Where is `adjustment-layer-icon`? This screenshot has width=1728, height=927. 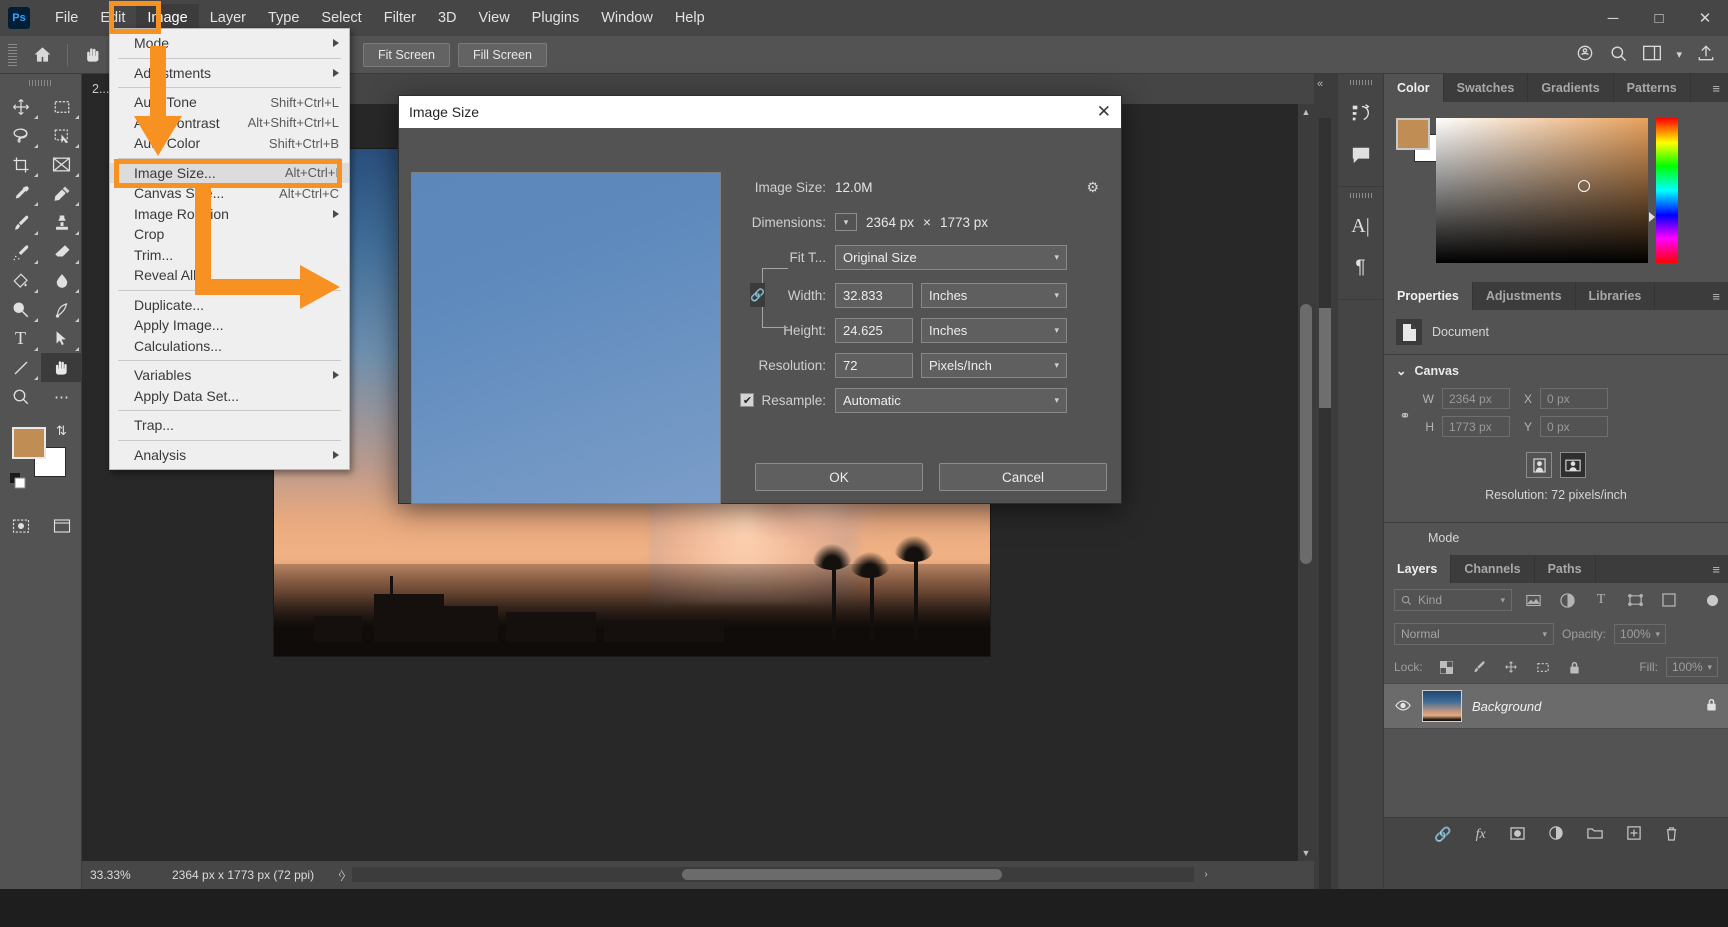
adjustment-layer-icon is located at coordinates (1556, 834).